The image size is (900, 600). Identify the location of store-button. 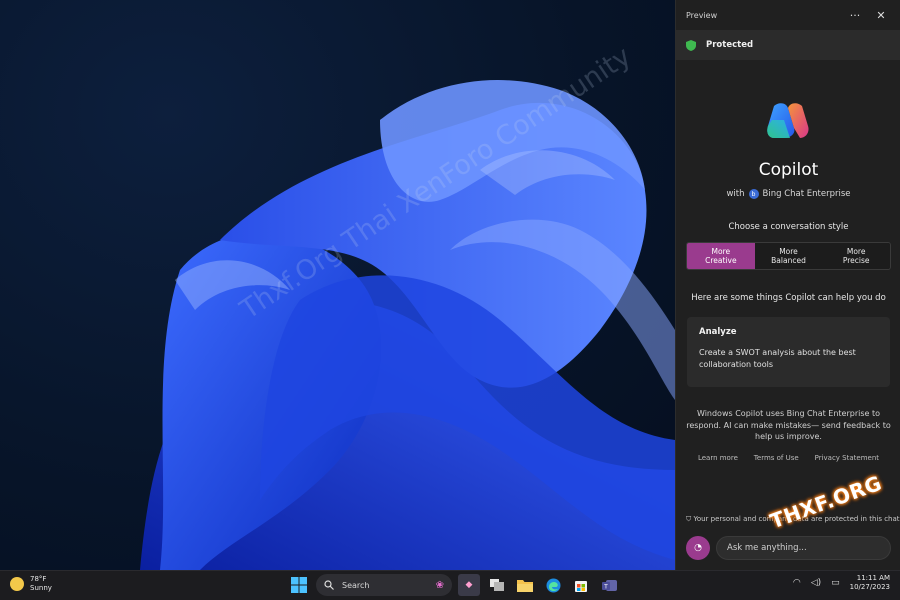
(581, 585).